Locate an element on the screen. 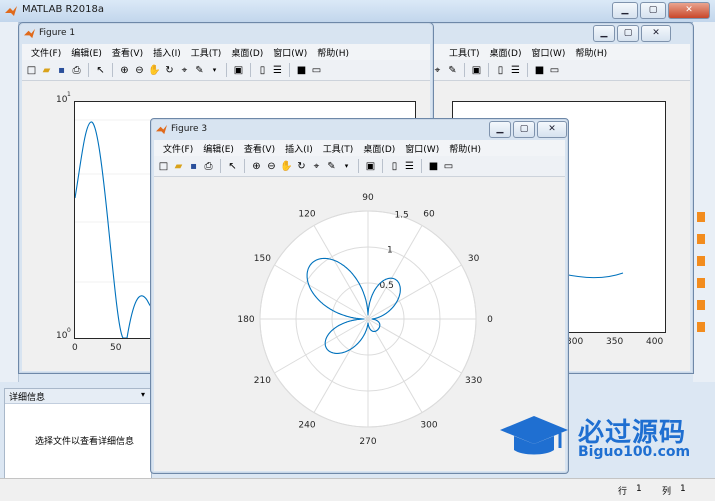  figure2-menu-item: 帮助(H) is located at coordinates (591, 52).